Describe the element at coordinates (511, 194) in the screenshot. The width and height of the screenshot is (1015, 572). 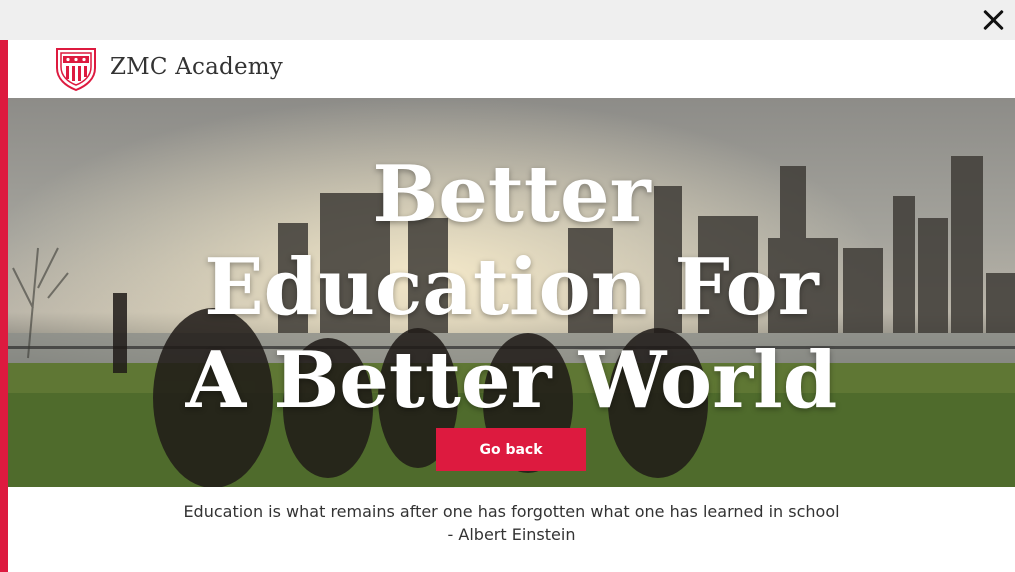
I see `headline-line-1: Better` at that location.